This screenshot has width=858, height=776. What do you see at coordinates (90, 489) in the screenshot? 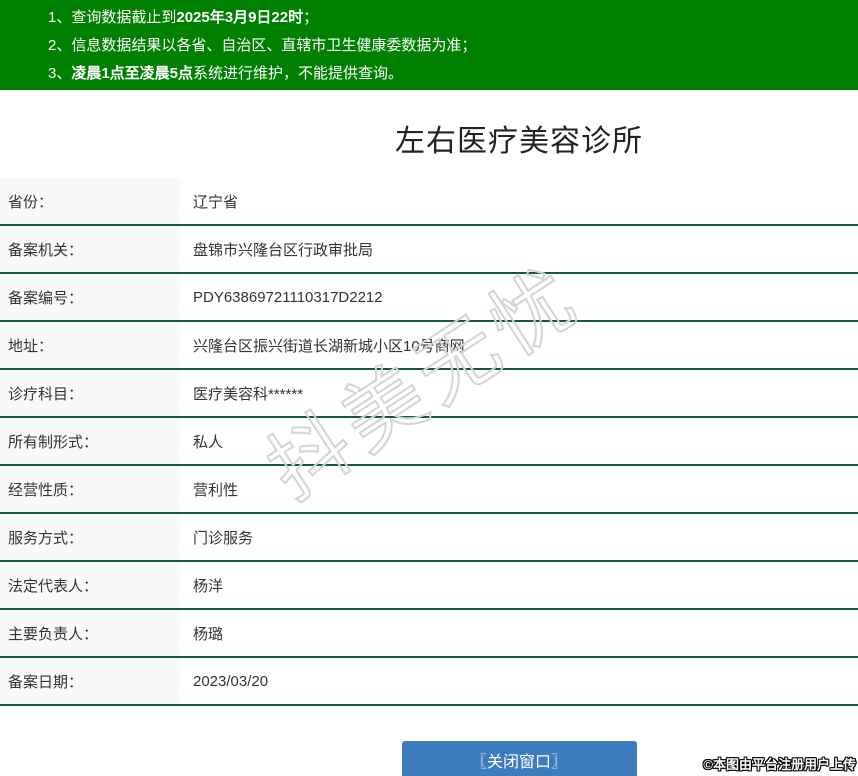
I see `row-label: 经营性质：` at bounding box center [90, 489].